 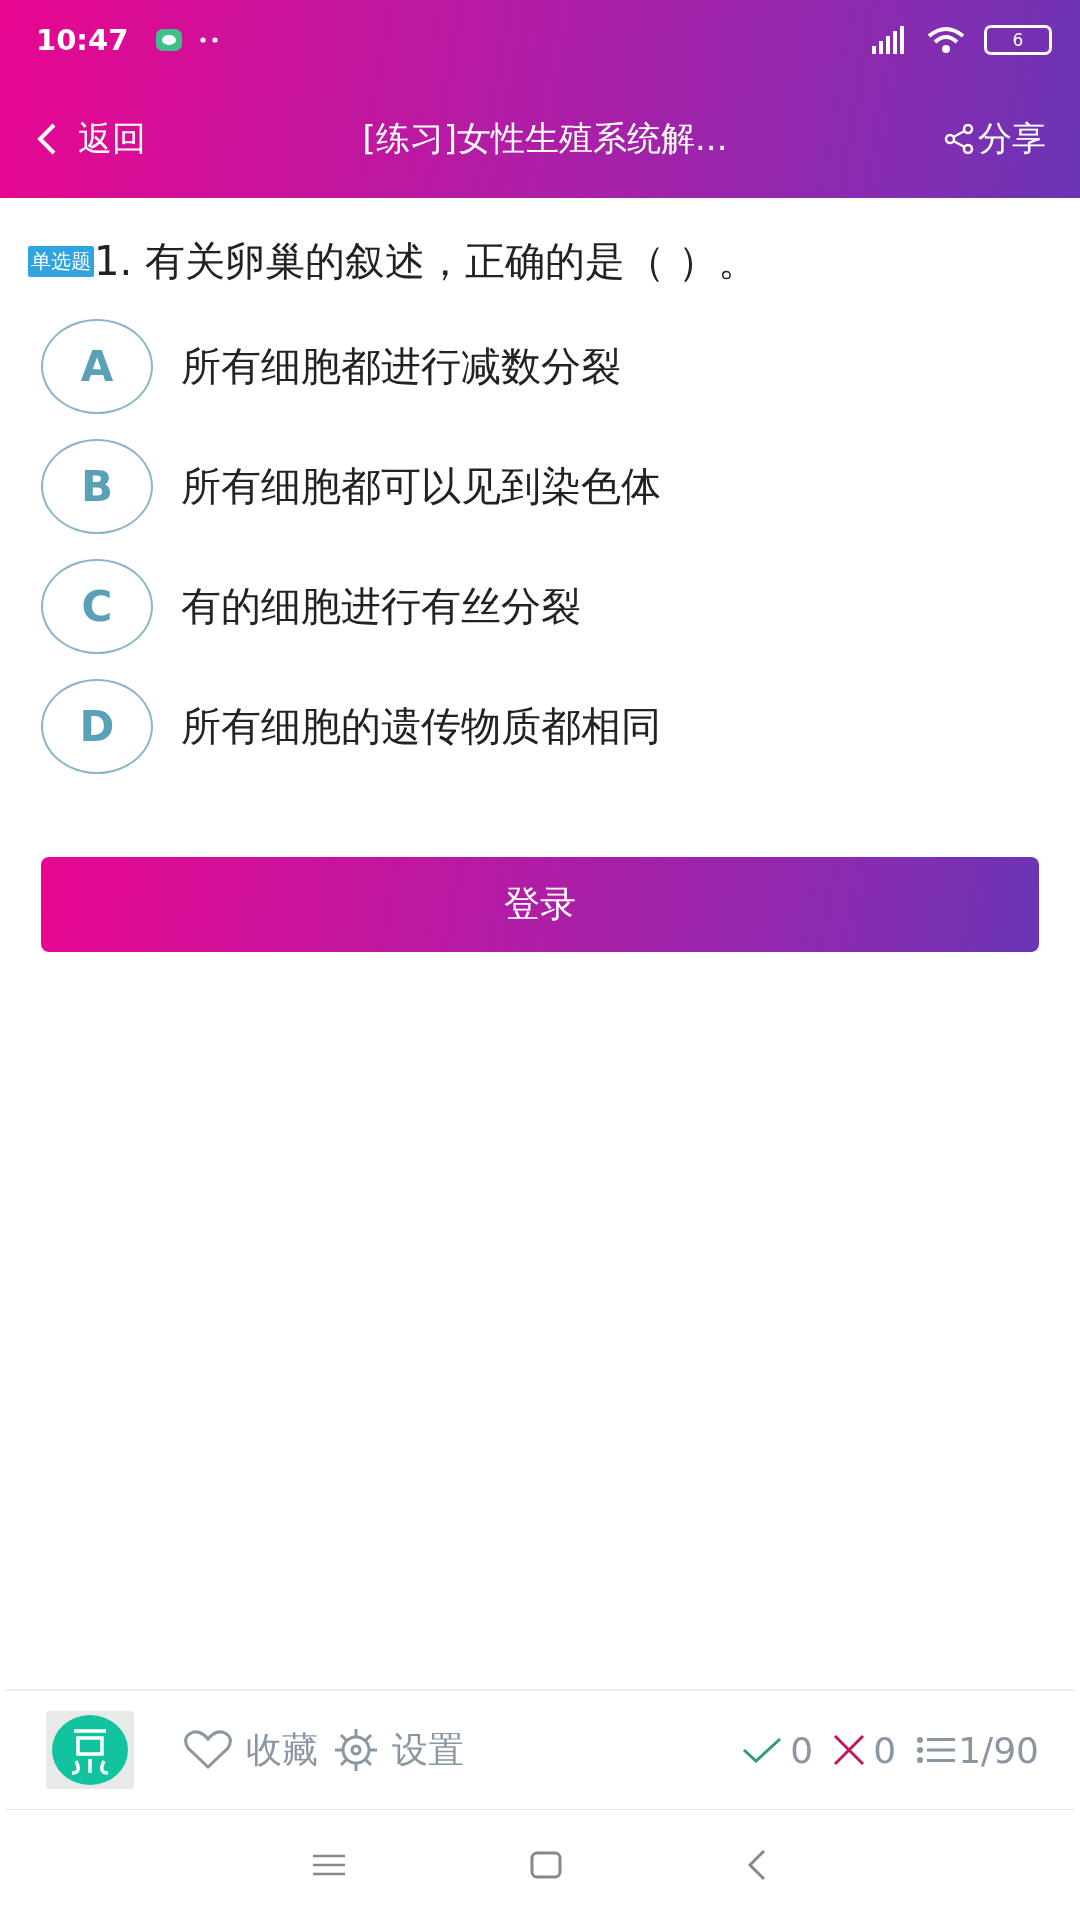 I want to click on check-icon, so click(x=762, y=1750).